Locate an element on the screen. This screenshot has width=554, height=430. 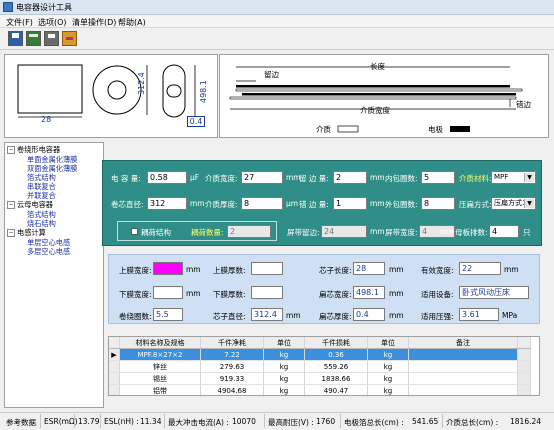
circle-inner is located at coordinates (117, 90).